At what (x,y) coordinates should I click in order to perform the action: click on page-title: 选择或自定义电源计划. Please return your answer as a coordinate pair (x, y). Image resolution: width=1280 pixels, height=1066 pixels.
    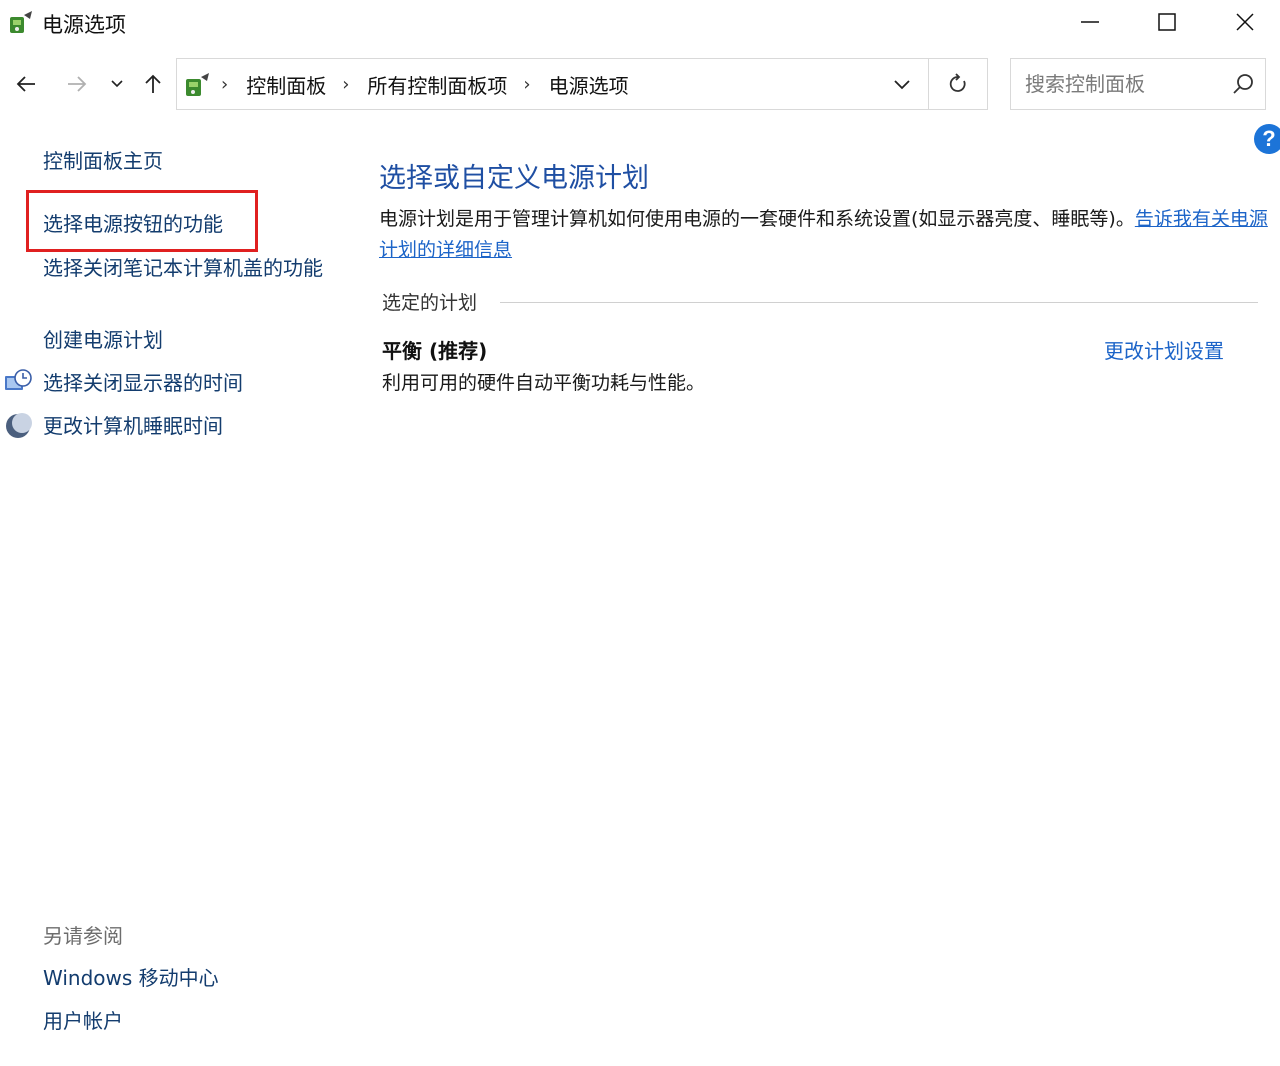
    Looking at the image, I should click on (514, 178).